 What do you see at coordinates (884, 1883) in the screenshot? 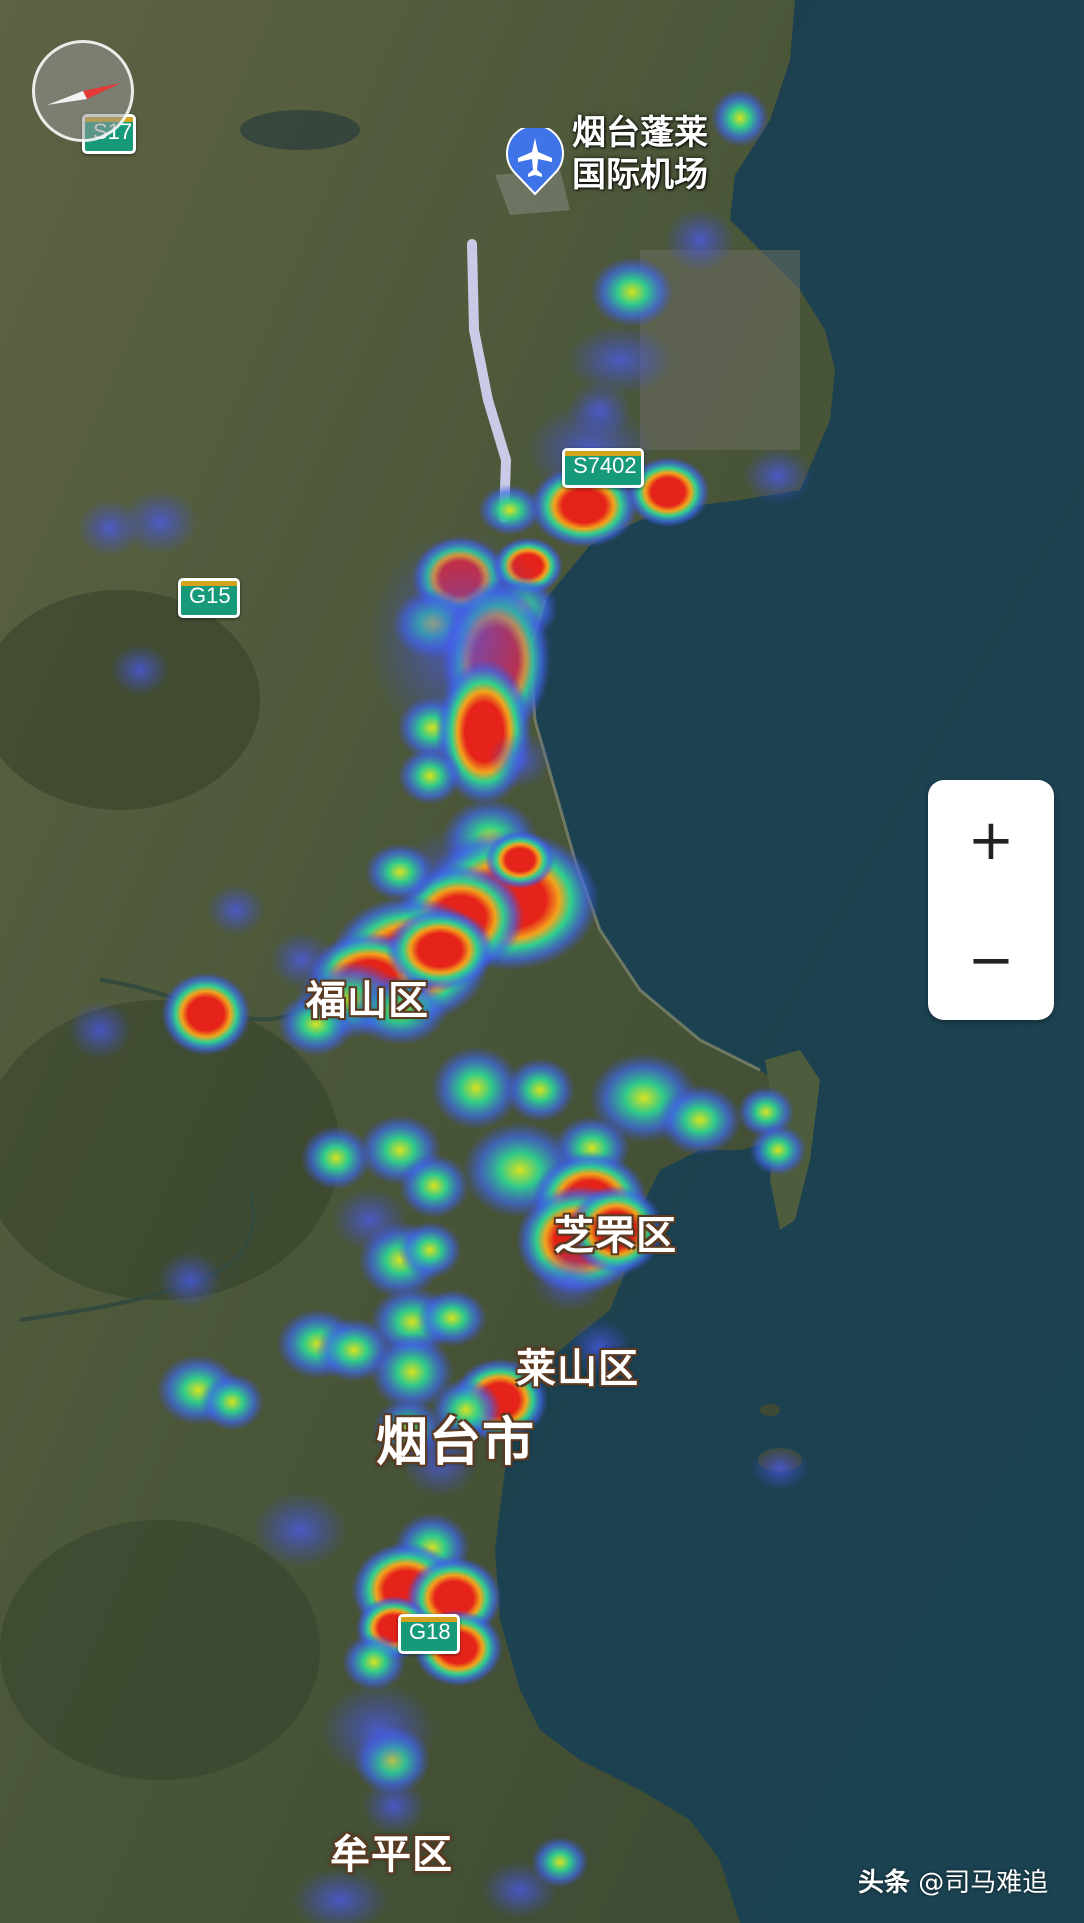
I see `watermark-prefix: 头条` at bounding box center [884, 1883].